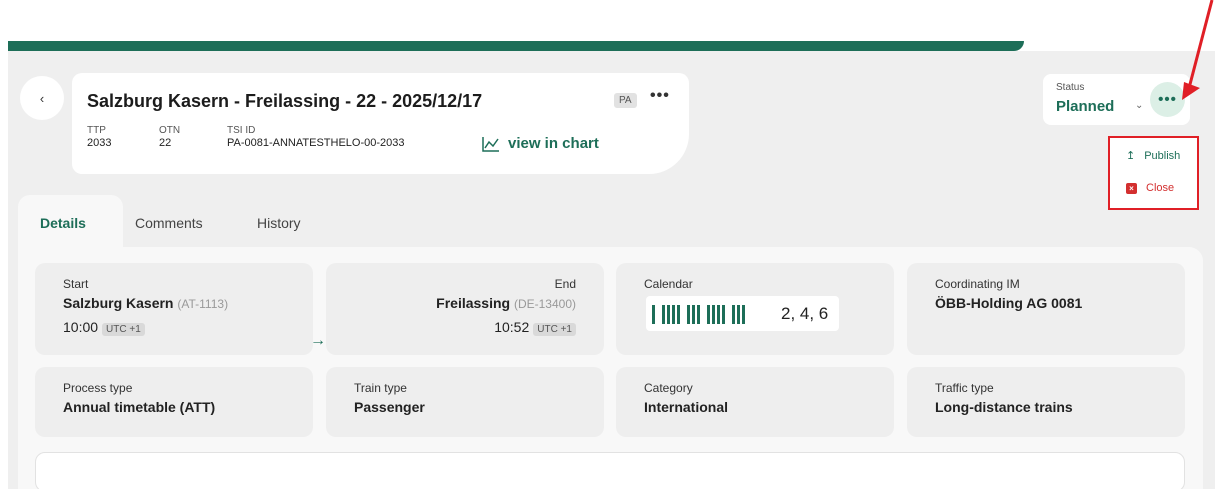 This screenshot has width=1215, height=489. What do you see at coordinates (1116, 99) in the screenshot?
I see `status-card: Status Planned ⌄ •••` at bounding box center [1116, 99].